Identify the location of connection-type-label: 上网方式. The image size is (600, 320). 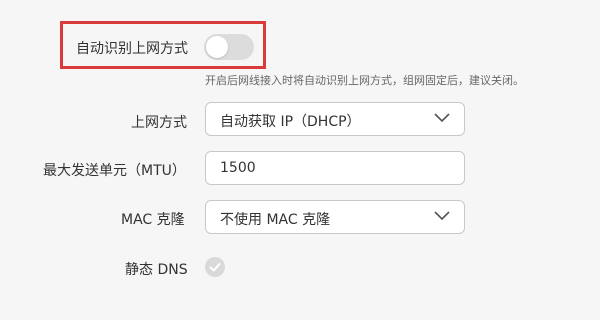
(159, 123).